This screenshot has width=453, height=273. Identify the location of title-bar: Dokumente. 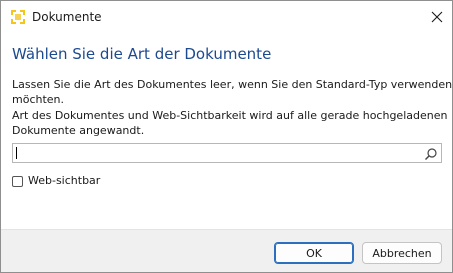
(226, 17).